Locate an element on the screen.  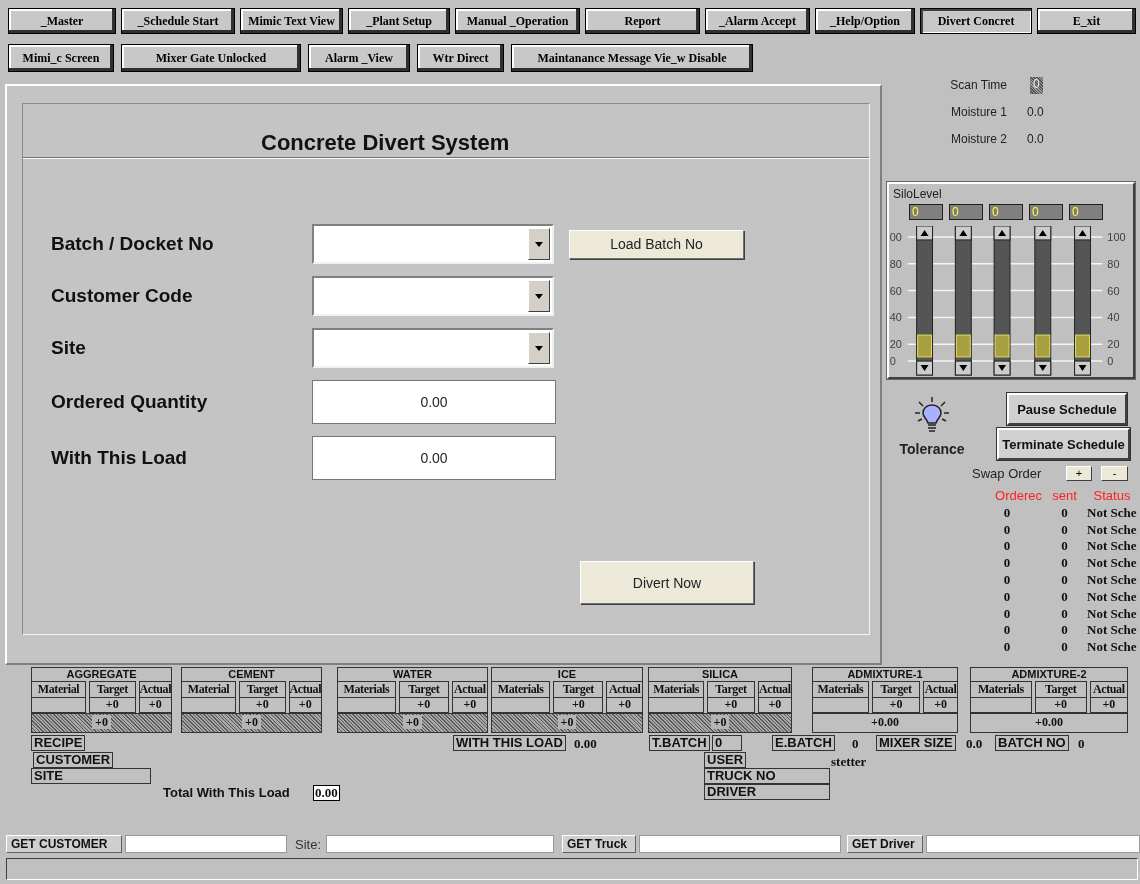
toolbar-button: Mimi_c Screen is located at coordinates (61, 58).